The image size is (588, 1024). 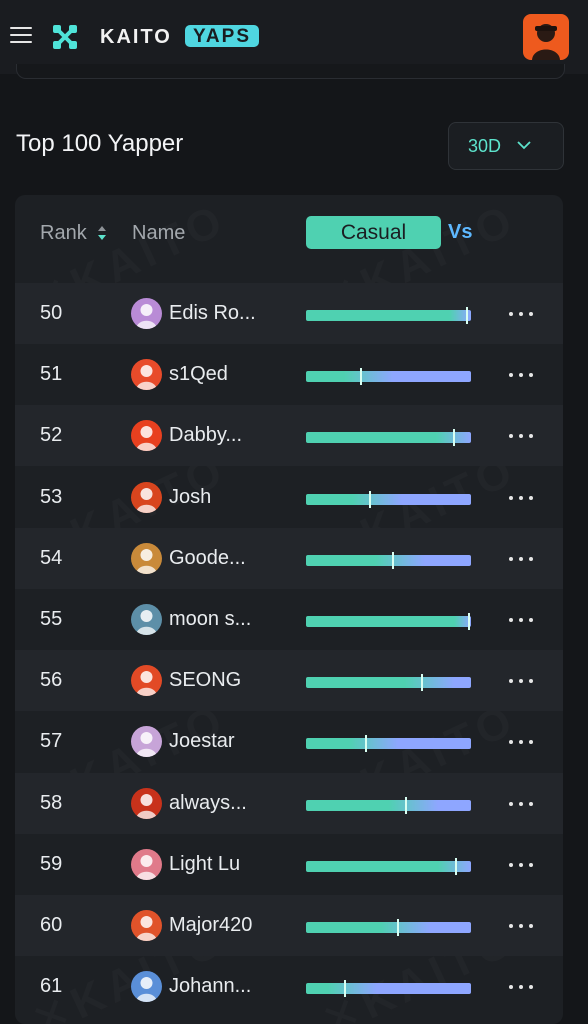 What do you see at coordinates (222, 36) in the screenshot?
I see `yaps-badge: YAPS` at bounding box center [222, 36].